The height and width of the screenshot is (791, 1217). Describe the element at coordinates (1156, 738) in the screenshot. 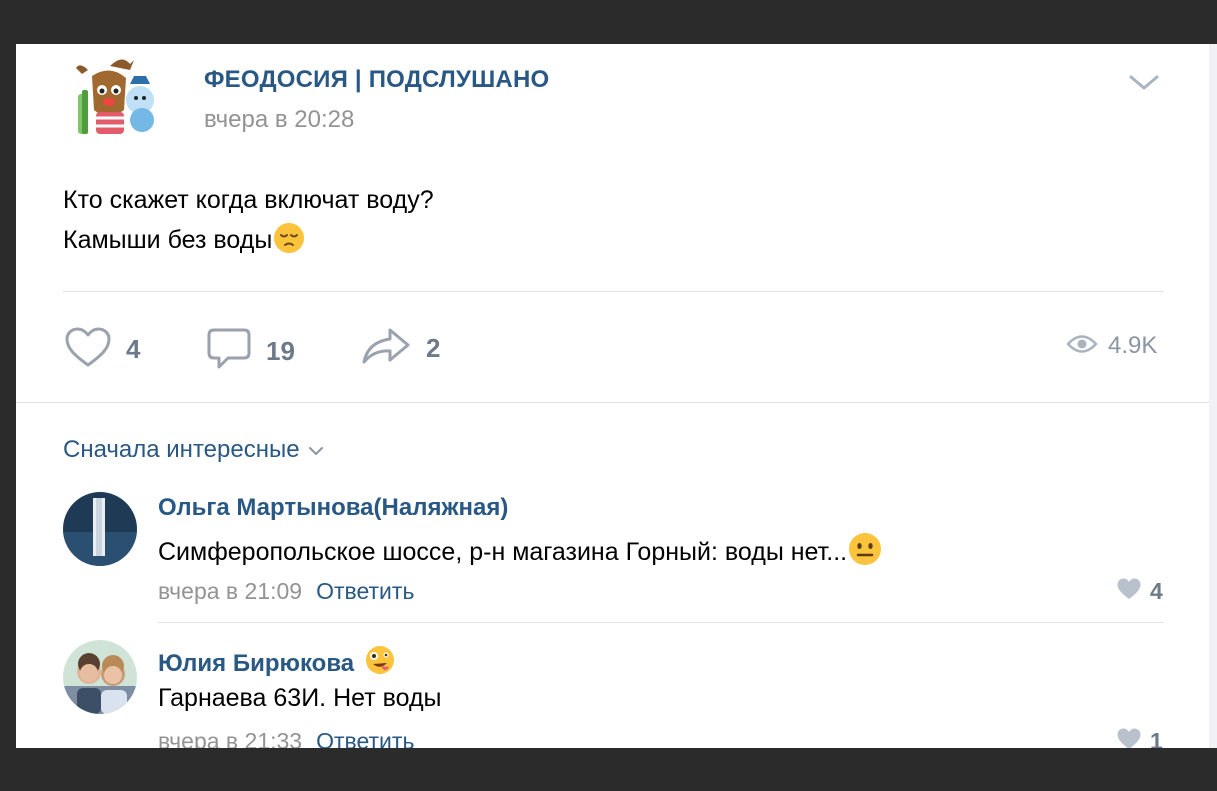

I see `comment-like-count: 1` at that location.